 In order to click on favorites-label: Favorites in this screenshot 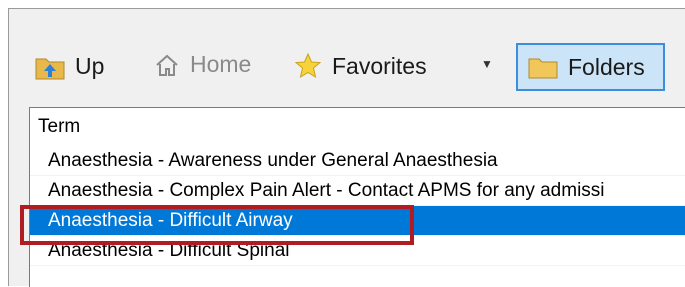, I will do `click(379, 65)`.